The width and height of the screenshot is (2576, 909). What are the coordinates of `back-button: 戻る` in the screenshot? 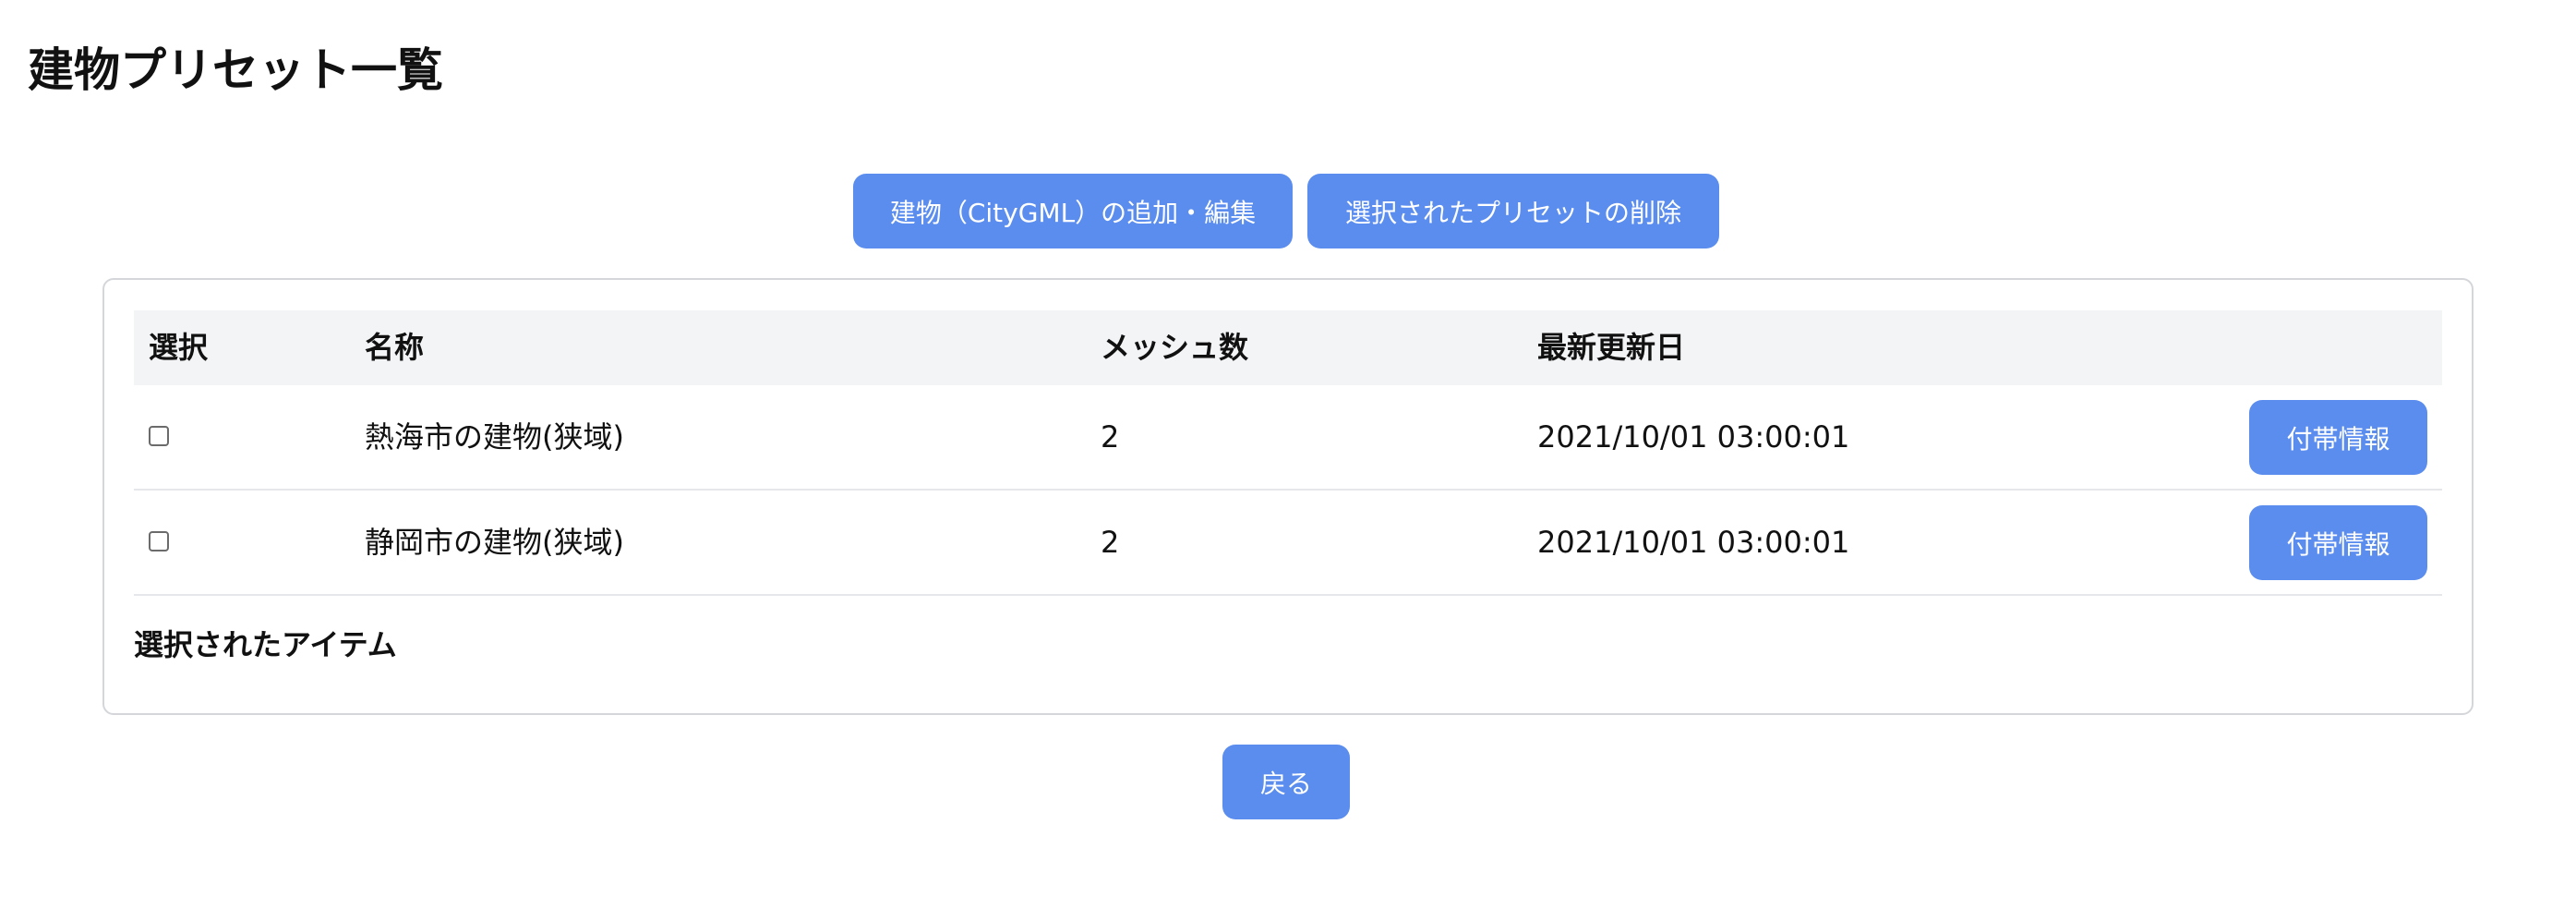 It's located at (1286, 782).